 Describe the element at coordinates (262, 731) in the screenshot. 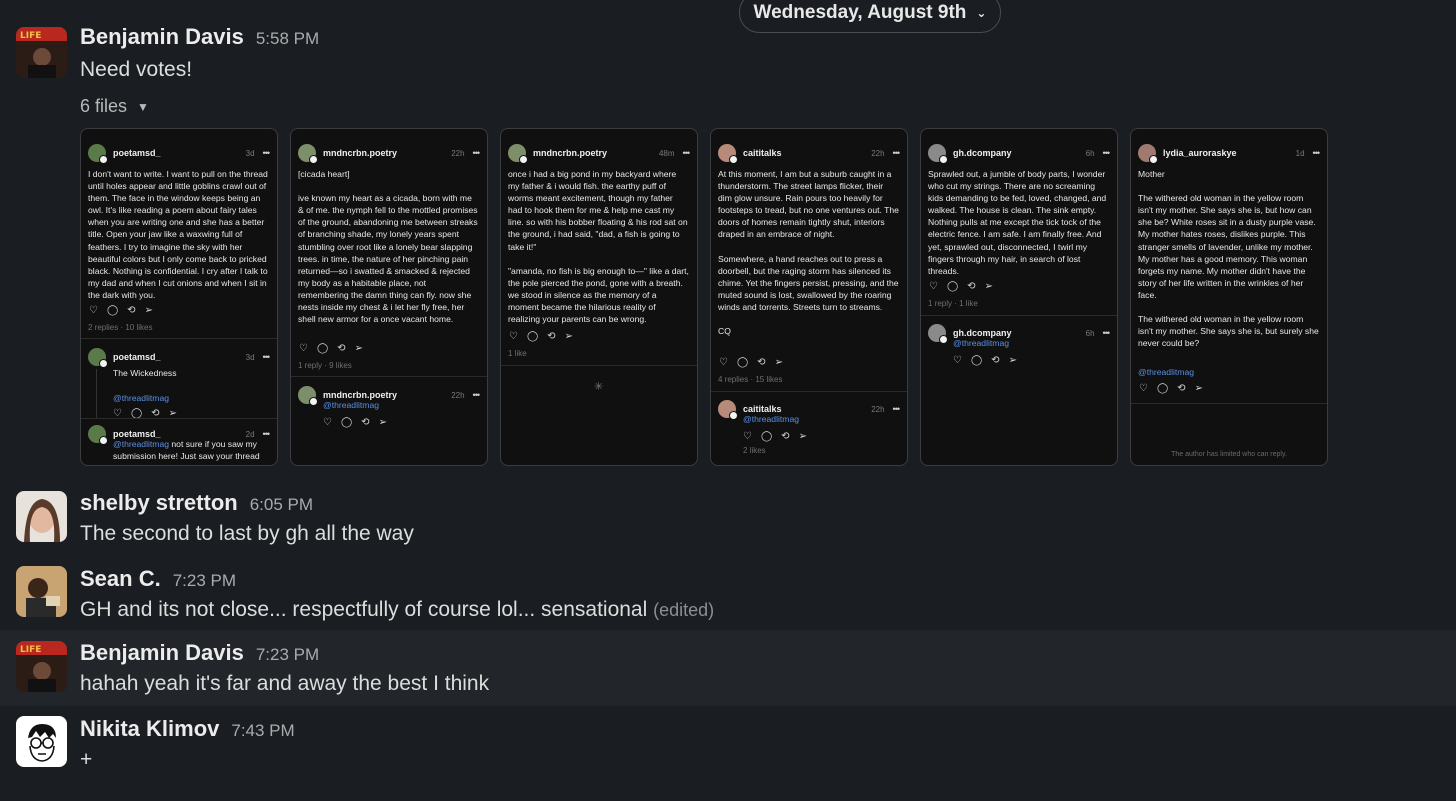

I see `timestamp: 7:43 PM` at that location.